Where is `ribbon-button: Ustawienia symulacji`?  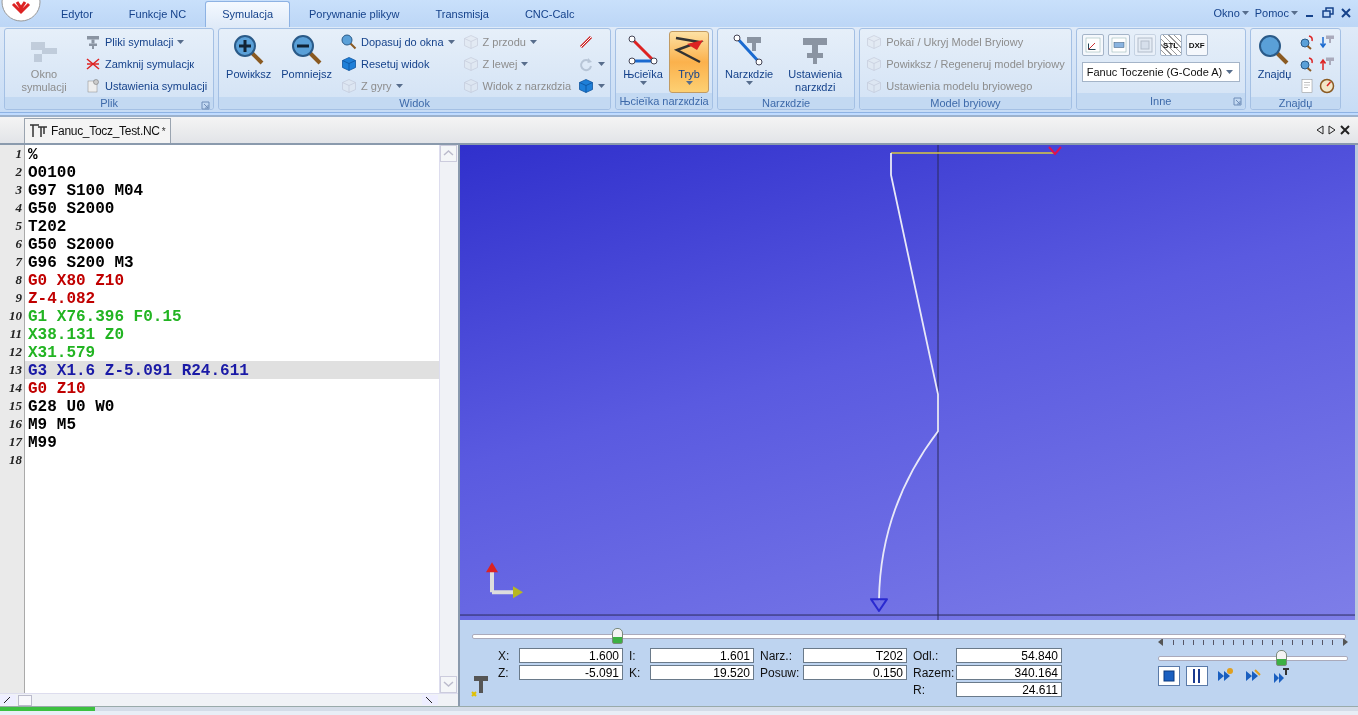 ribbon-button: Ustawienia symulacji is located at coordinates (146, 86).